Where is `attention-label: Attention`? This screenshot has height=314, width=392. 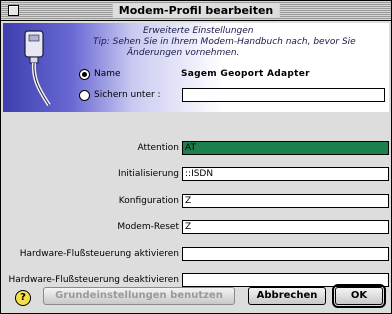
attention-label: Attention is located at coordinates (158, 148).